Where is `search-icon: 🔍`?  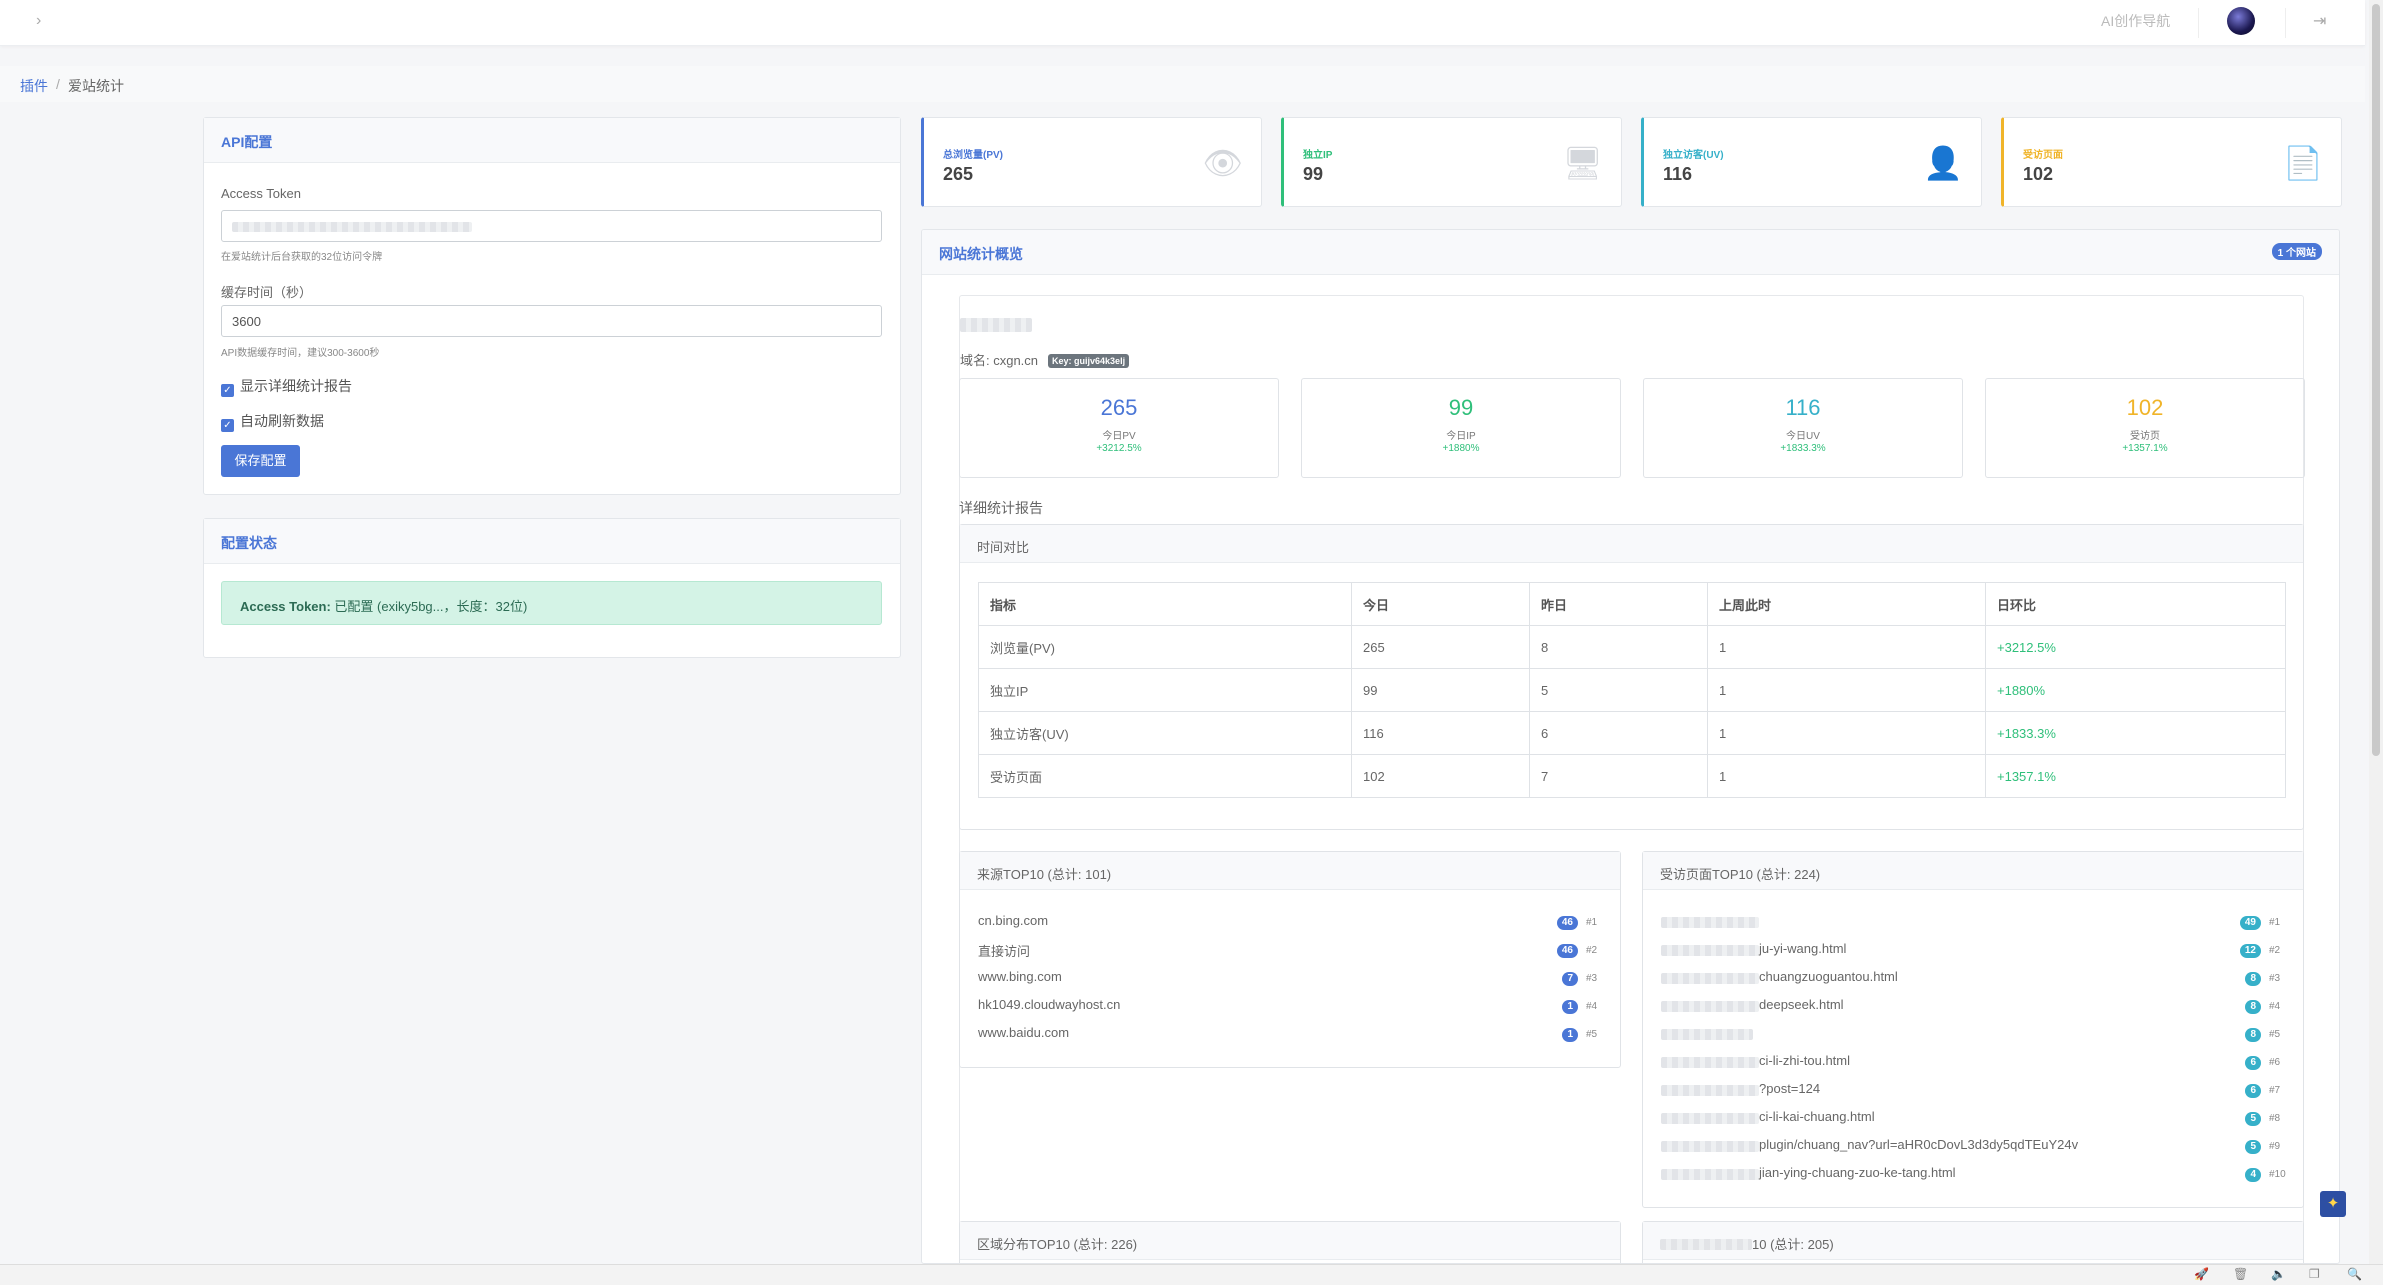 search-icon: 🔍 is located at coordinates (2354, 1274).